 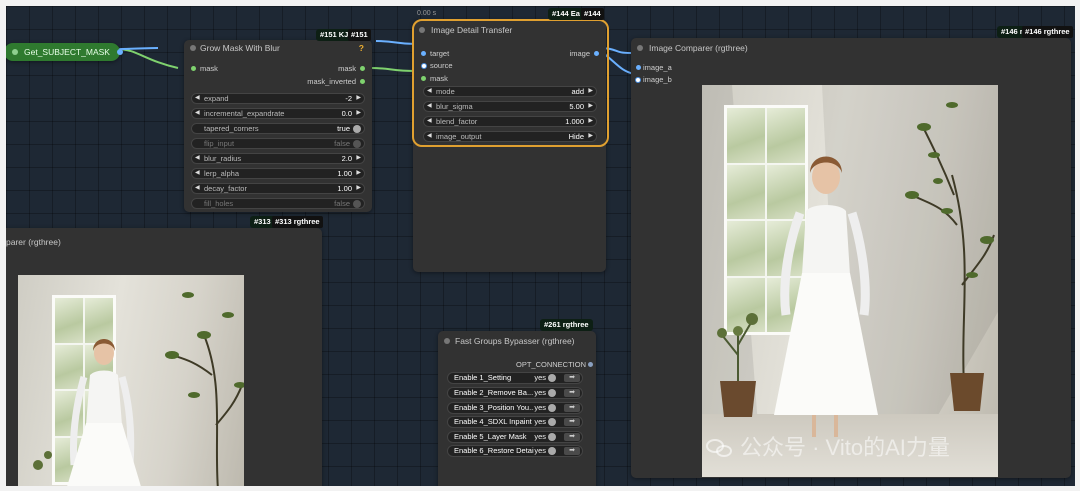 I want to click on widget-value: -2, so click(x=348, y=98).